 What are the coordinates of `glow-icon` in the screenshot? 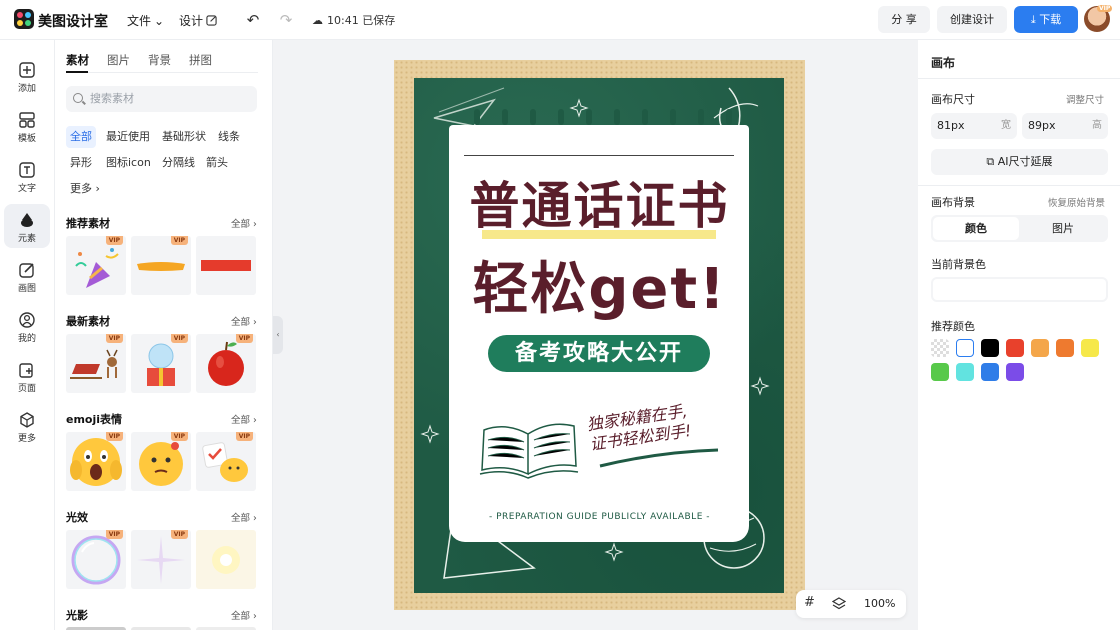 It's located at (226, 560).